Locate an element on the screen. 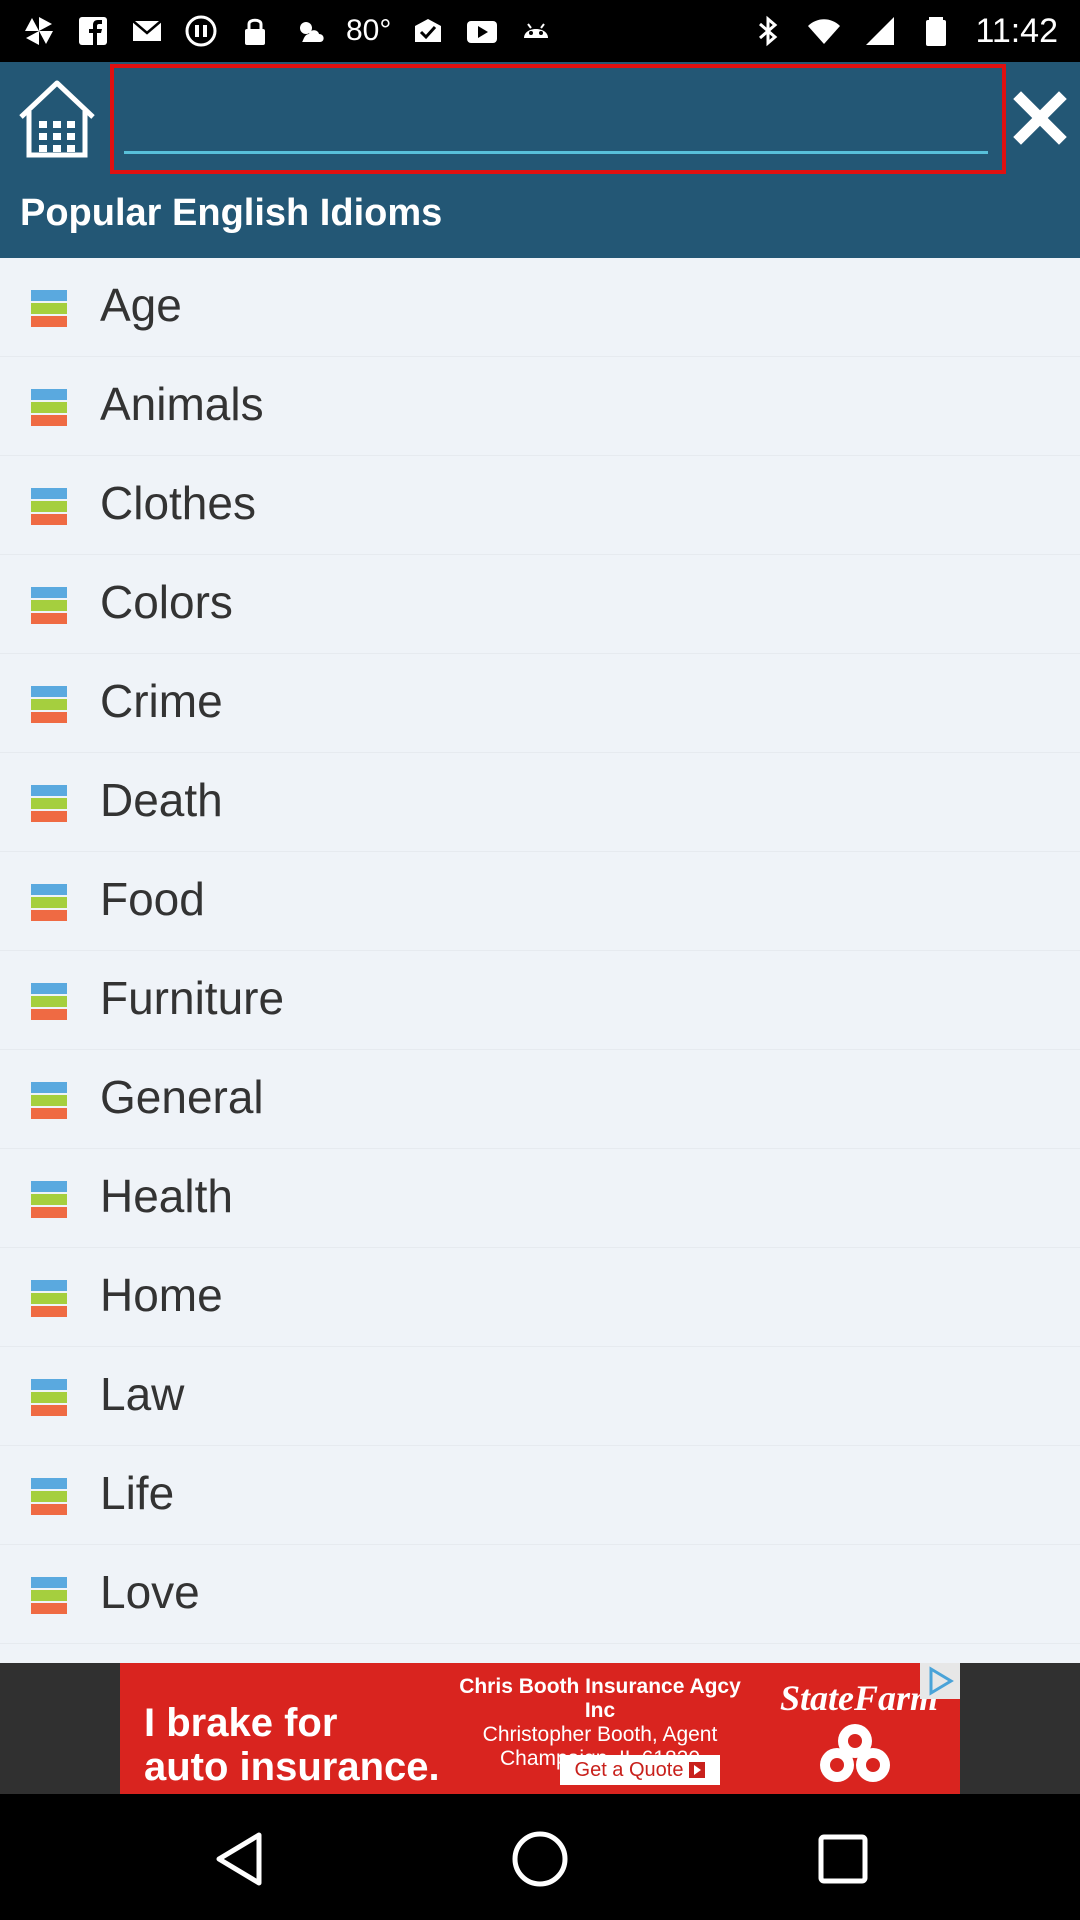 The image size is (1080, 1920). ad-choices-button is located at coordinates (940, 1681).